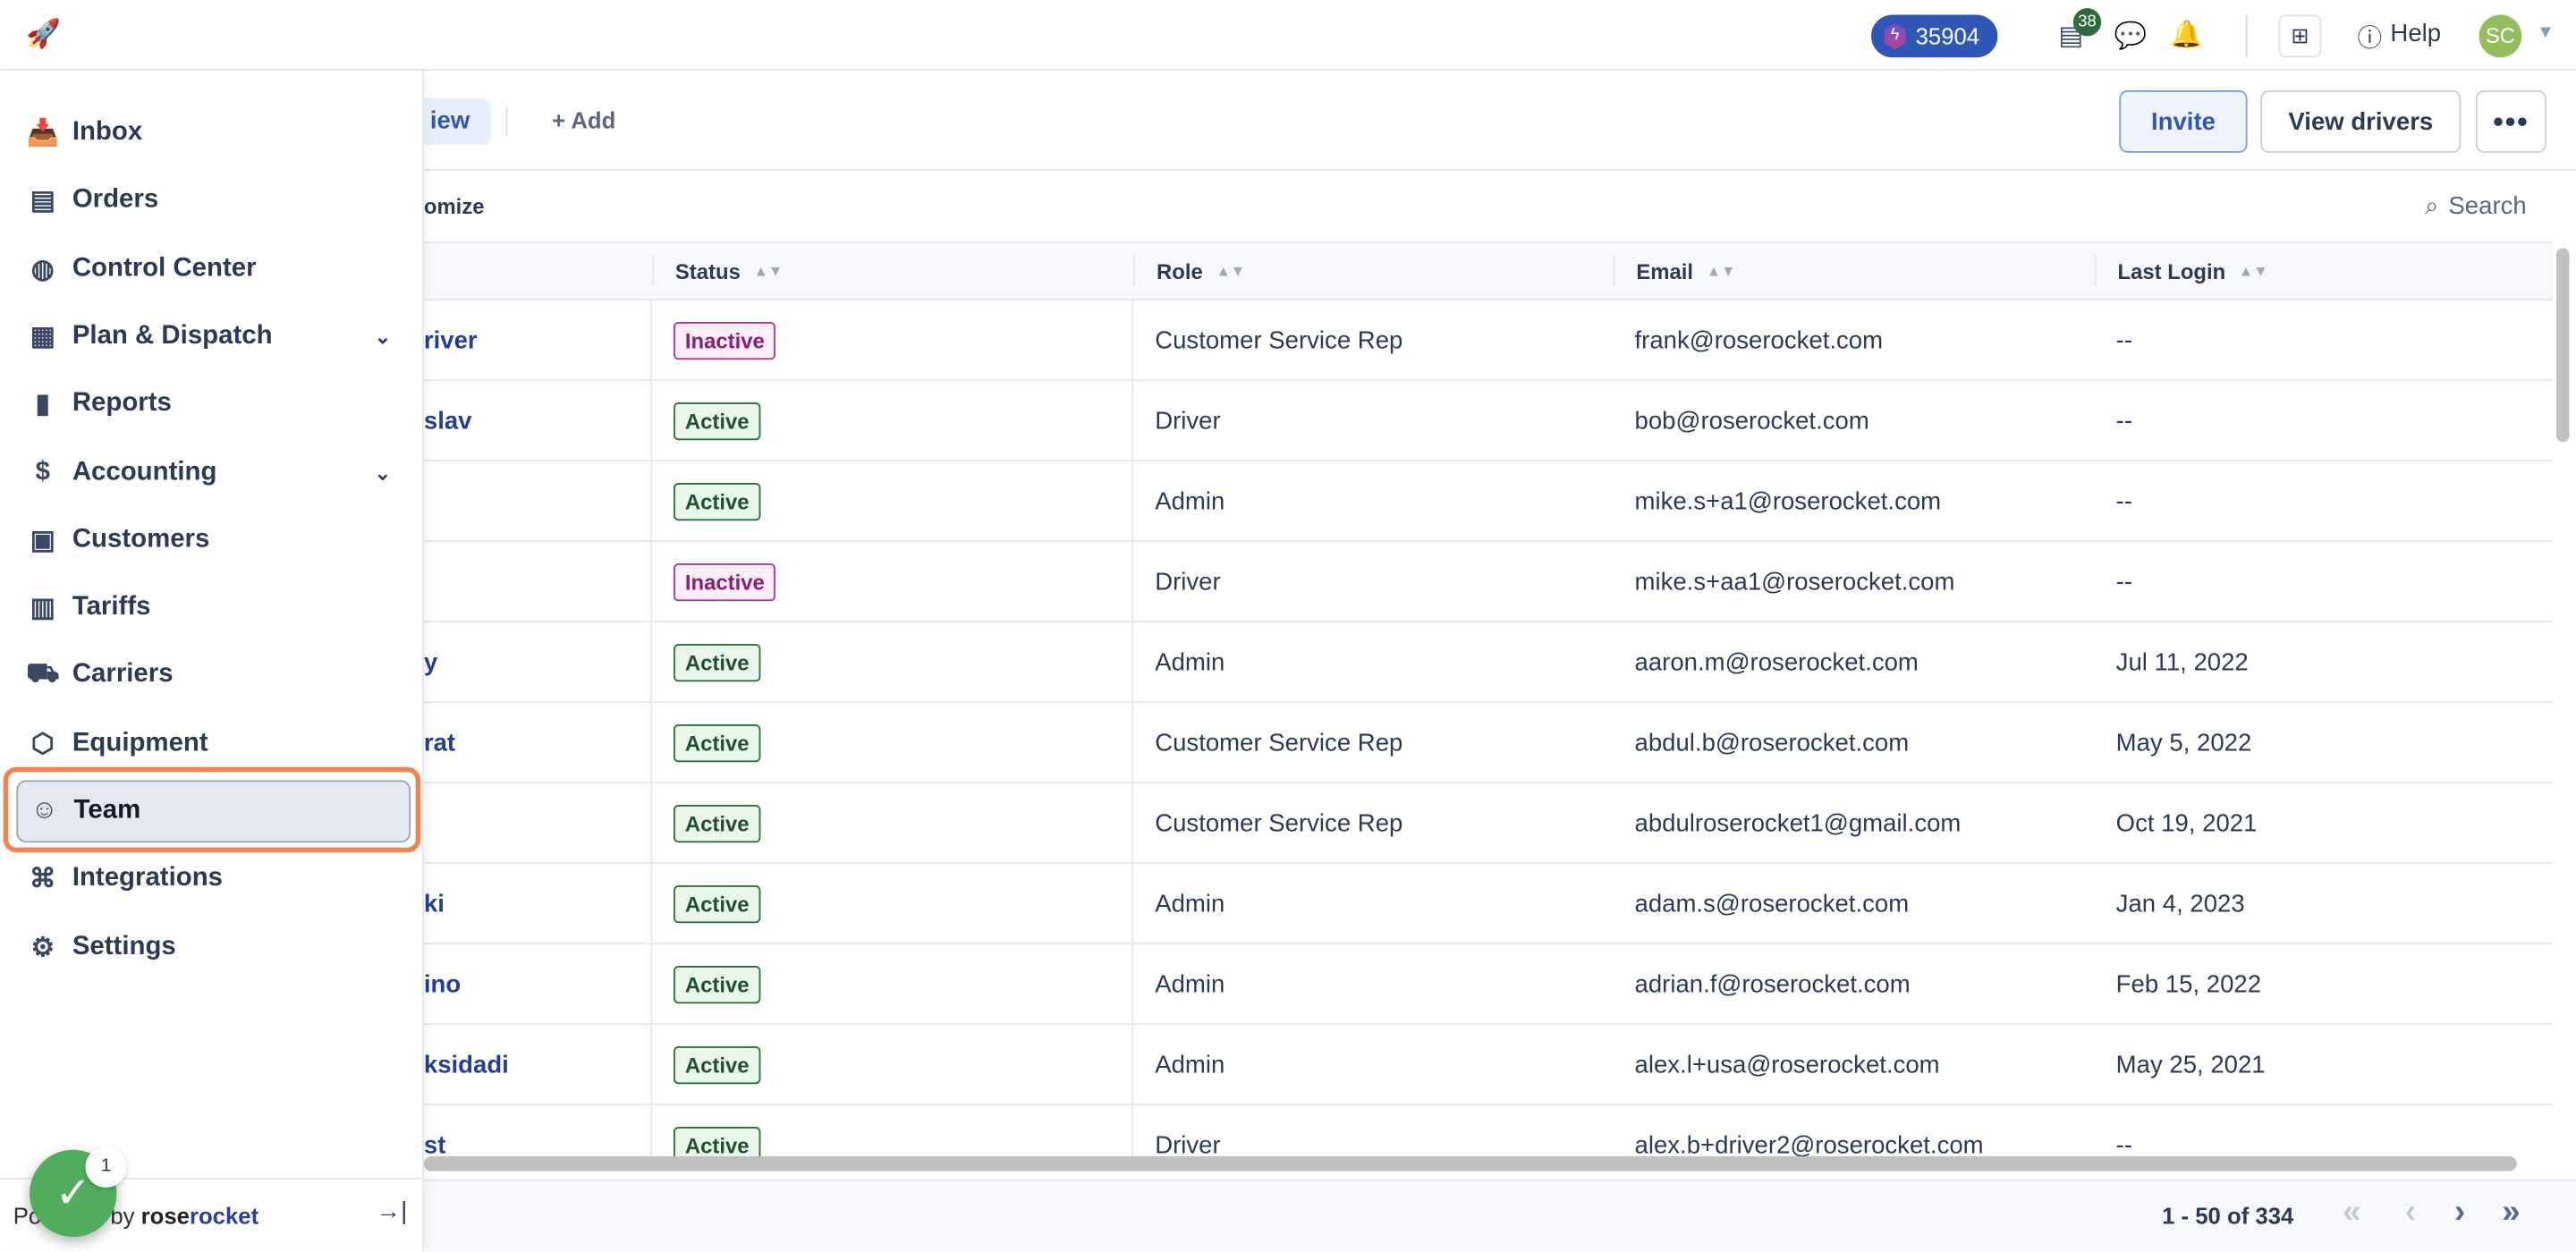 The height and width of the screenshot is (1252, 2576). What do you see at coordinates (2562, 345) in the screenshot?
I see `vertical-scrollbar` at bounding box center [2562, 345].